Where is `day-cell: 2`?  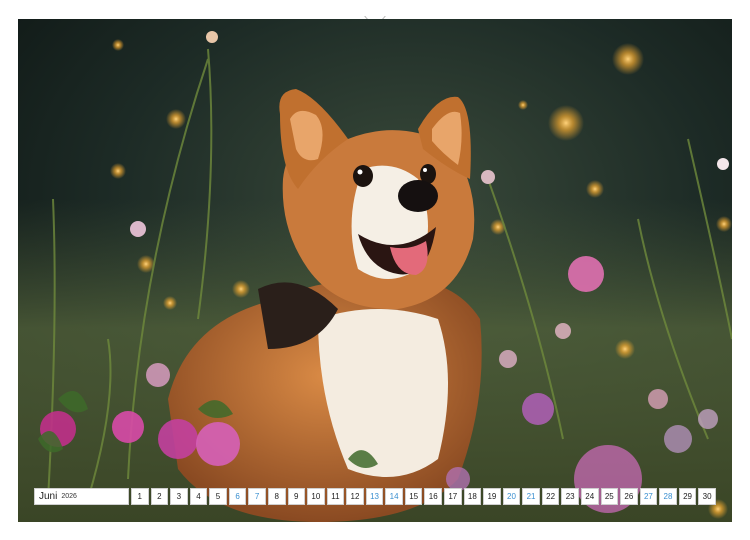 day-cell: 2 is located at coordinates (159, 496).